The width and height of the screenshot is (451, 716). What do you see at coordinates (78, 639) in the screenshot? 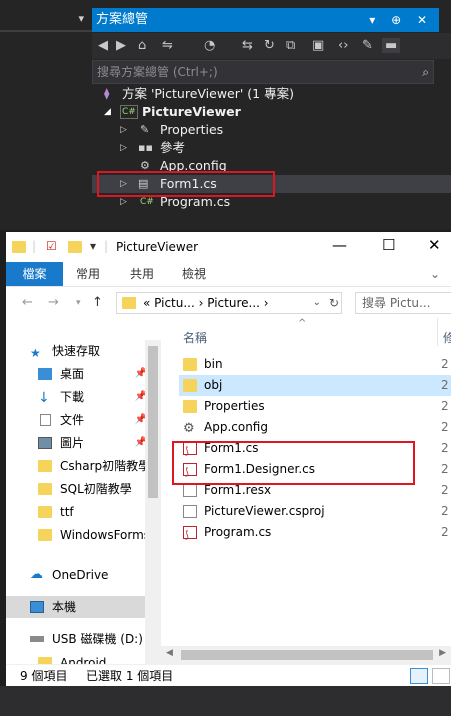
I see `nav-item-usb-drive: USB 磁碟機 (D:)` at bounding box center [78, 639].